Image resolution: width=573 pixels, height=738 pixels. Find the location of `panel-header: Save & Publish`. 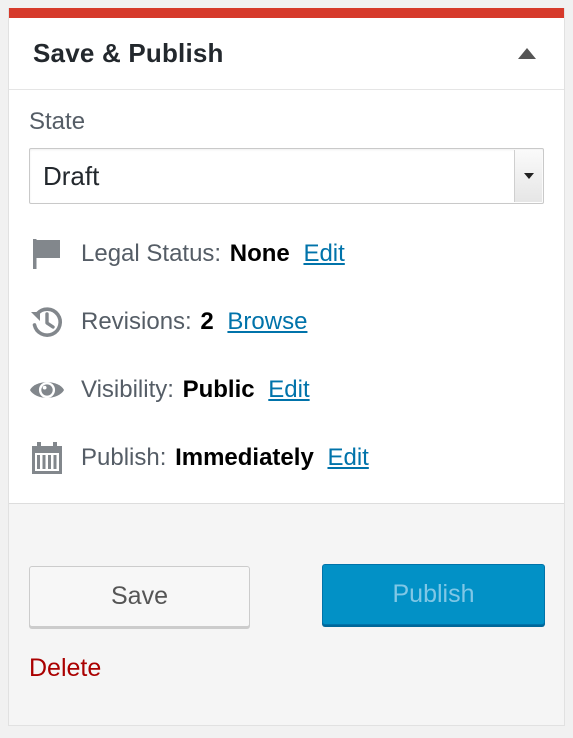

panel-header: Save & Publish is located at coordinates (286, 54).